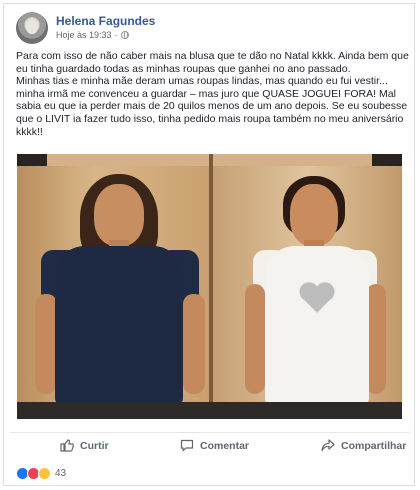 The width and height of the screenshot is (420, 490). Describe the element at coordinates (374, 445) in the screenshot. I see `share-label: Compartilhar` at that location.